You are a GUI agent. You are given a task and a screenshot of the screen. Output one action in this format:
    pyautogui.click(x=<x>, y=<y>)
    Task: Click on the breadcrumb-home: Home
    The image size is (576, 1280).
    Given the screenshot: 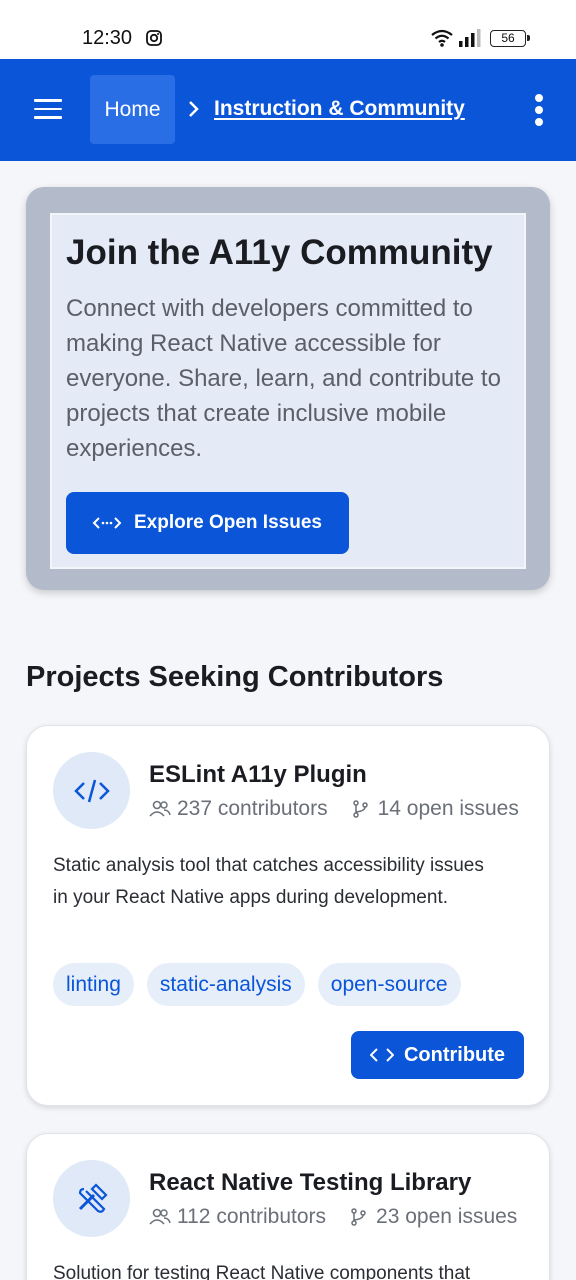 What is the action you would take?
    pyautogui.click(x=132, y=109)
    